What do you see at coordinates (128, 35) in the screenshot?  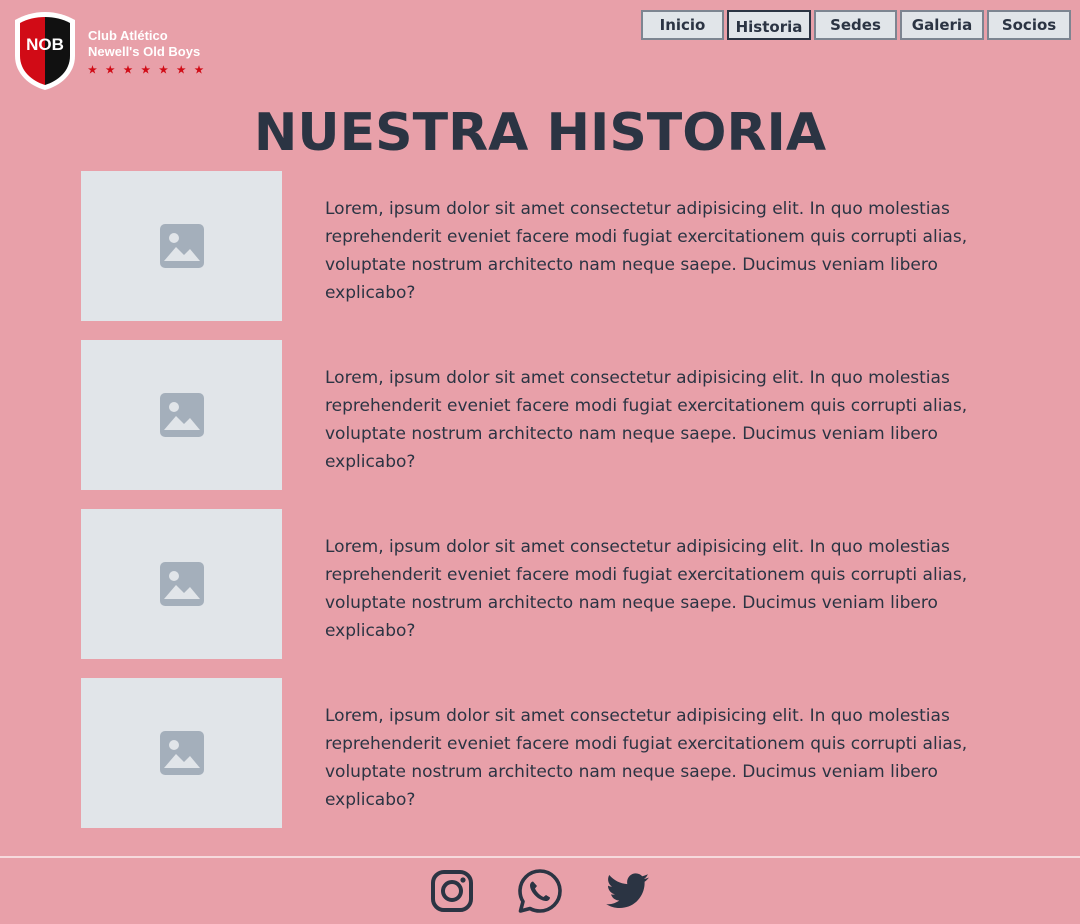 I see `club-name-line1: Club Atlético` at bounding box center [128, 35].